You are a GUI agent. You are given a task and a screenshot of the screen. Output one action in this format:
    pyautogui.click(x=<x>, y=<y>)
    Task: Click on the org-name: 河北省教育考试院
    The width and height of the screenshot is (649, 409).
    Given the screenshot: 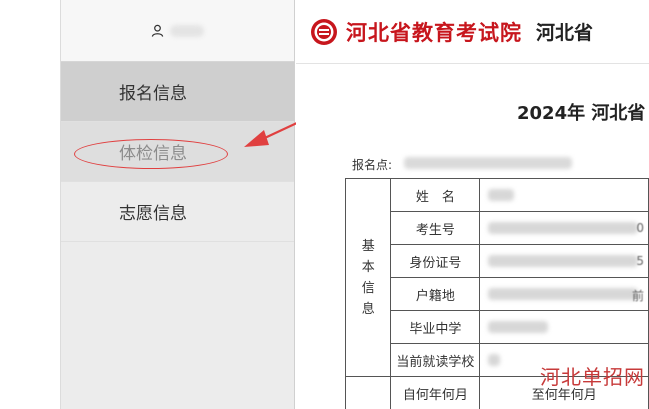 What is the action you would take?
    pyautogui.click(x=434, y=32)
    